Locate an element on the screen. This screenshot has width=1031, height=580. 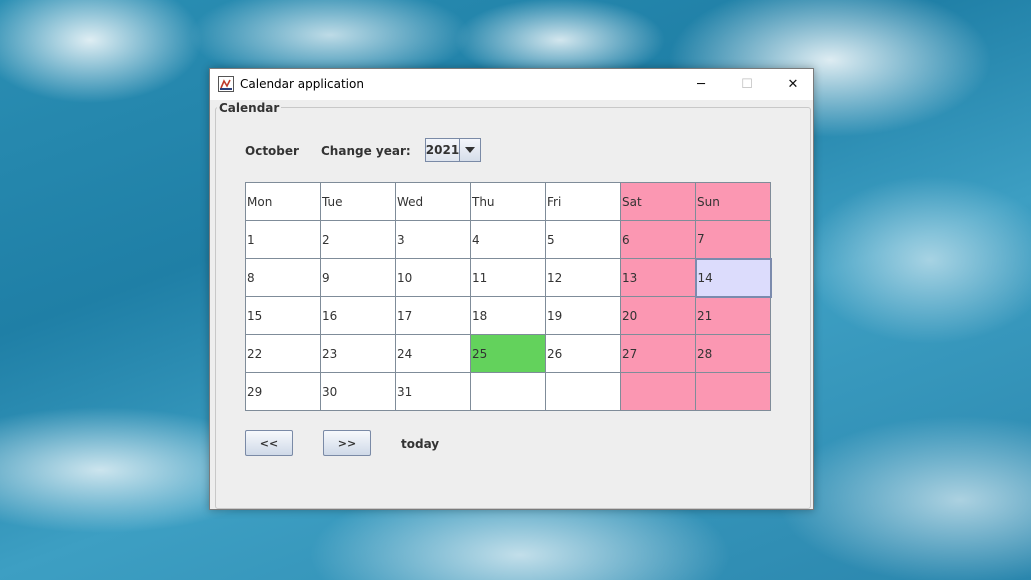
day-cell: 6 is located at coordinates (658, 239).